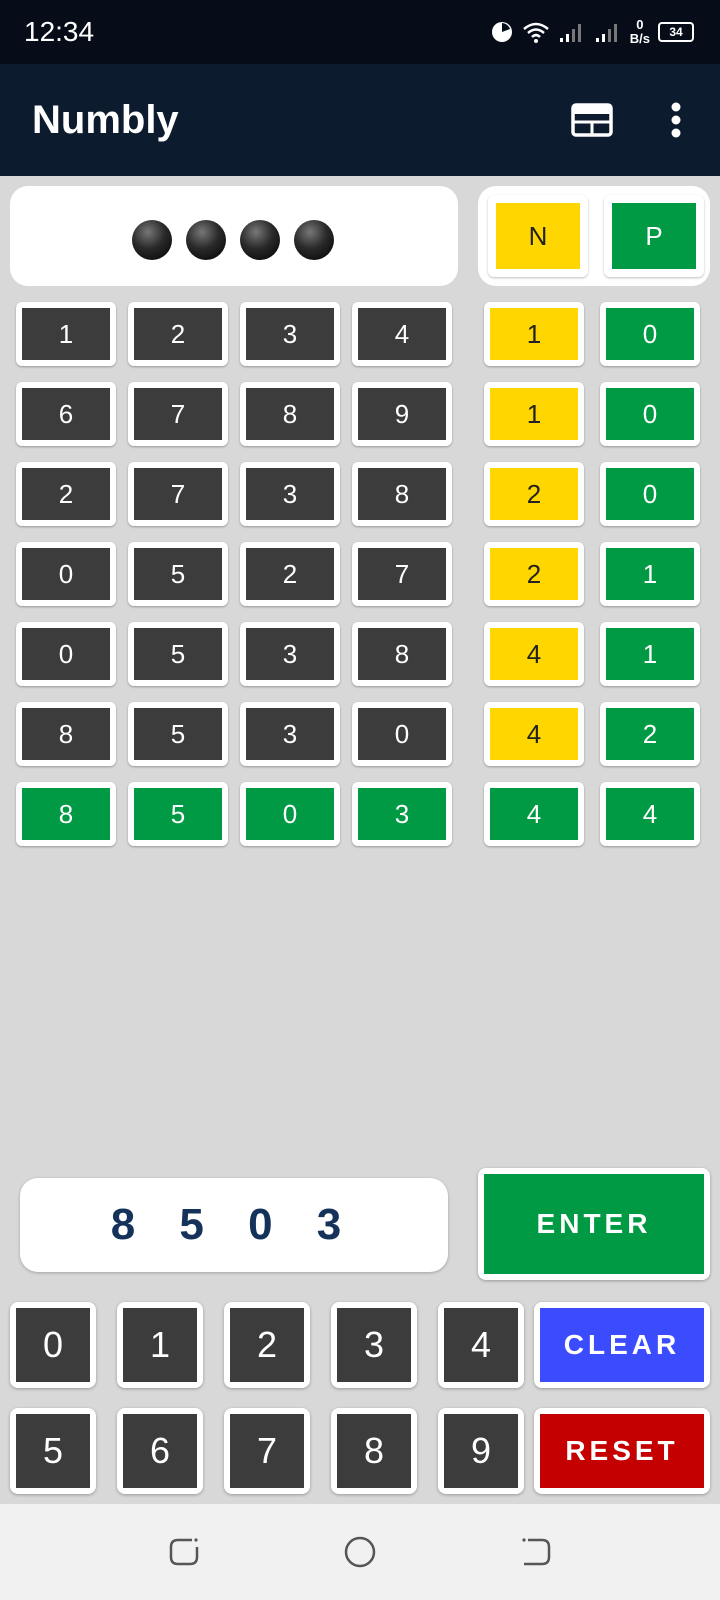 The image size is (720, 1600). I want to click on data-saver-icon, so click(501, 32).